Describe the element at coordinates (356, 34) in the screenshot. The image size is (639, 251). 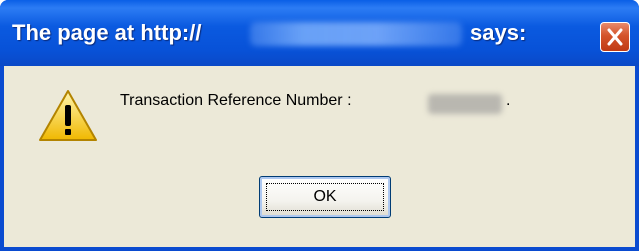
I see `redacted-url` at that location.